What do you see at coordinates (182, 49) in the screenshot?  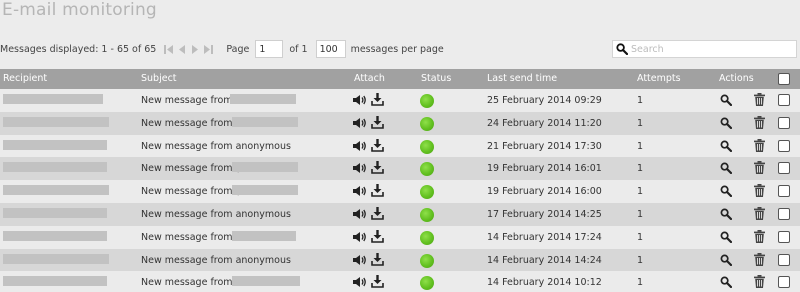 I see `prev-page-icon` at bounding box center [182, 49].